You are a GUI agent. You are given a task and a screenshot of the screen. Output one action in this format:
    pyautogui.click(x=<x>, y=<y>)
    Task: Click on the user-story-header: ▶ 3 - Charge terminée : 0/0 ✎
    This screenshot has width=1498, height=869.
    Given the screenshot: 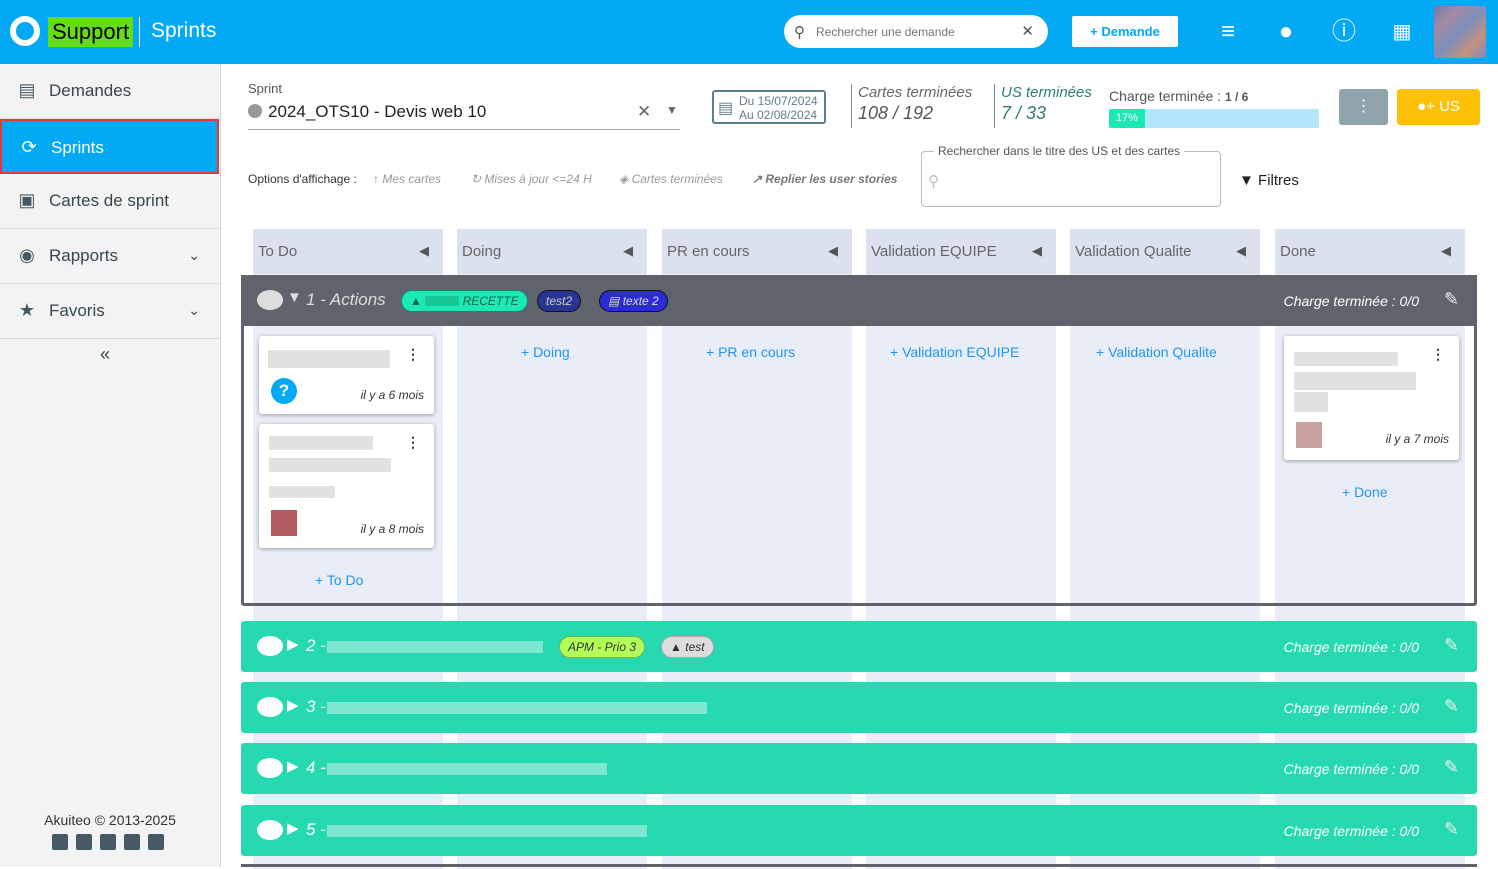 What is the action you would take?
    pyautogui.click(x=859, y=707)
    